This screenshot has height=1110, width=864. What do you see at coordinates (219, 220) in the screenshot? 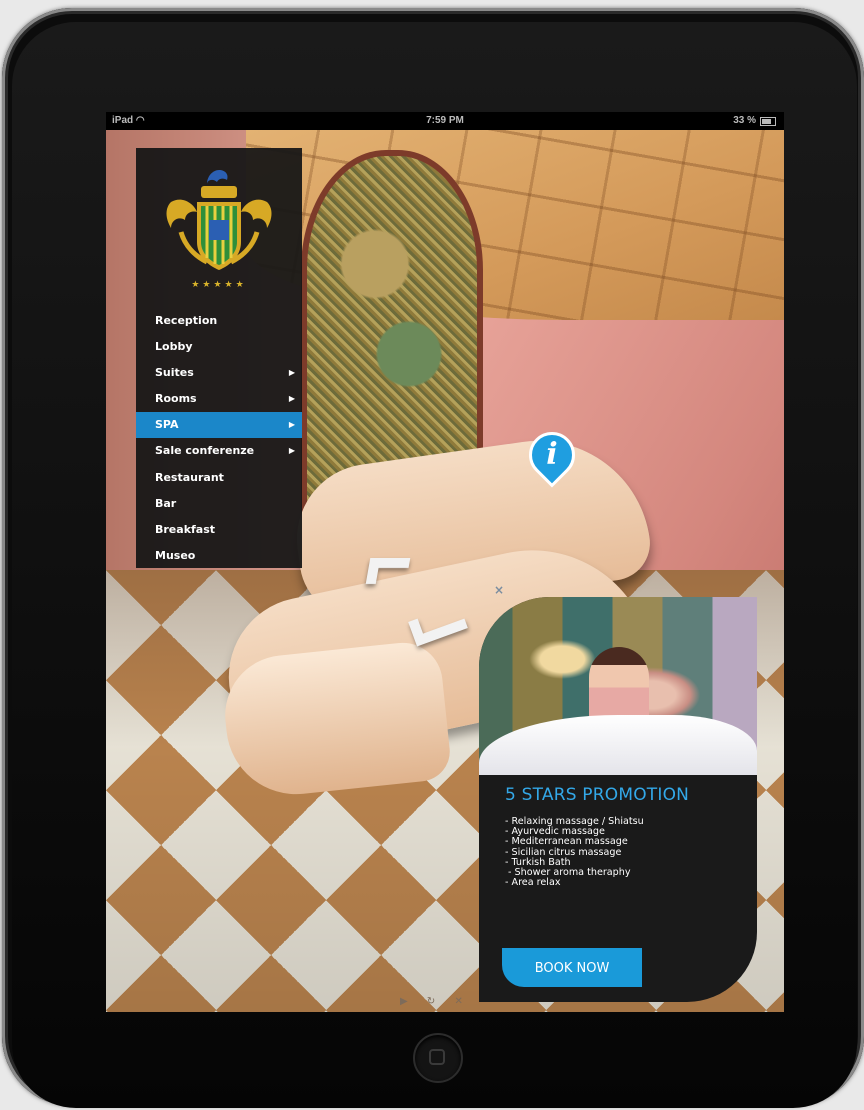
I see `hotel-crest-logo` at bounding box center [219, 220].